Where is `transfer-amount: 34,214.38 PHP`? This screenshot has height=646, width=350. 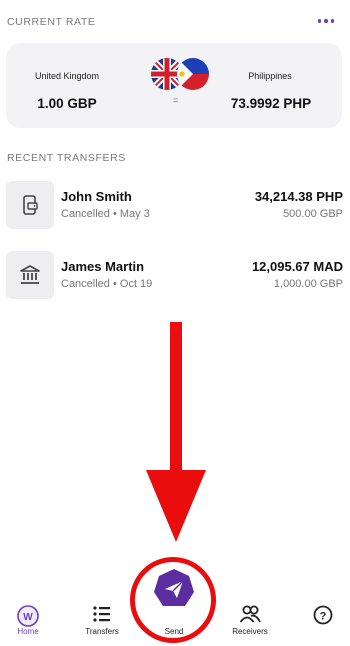 transfer-amount: 34,214.38 PHP is located at coordinates (298, 196).